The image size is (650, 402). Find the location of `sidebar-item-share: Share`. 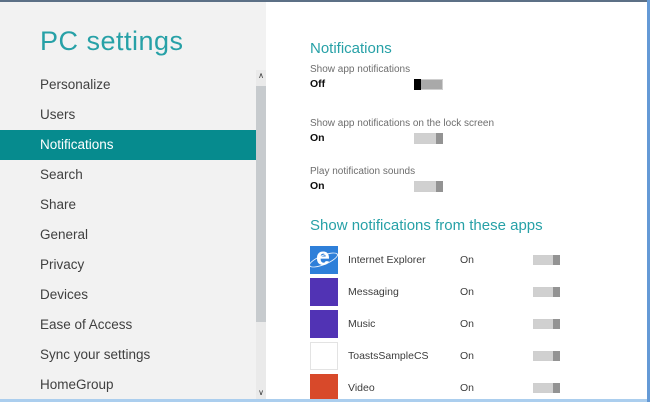

sidebar-item-share: Share is located at coordinates (128, 205).